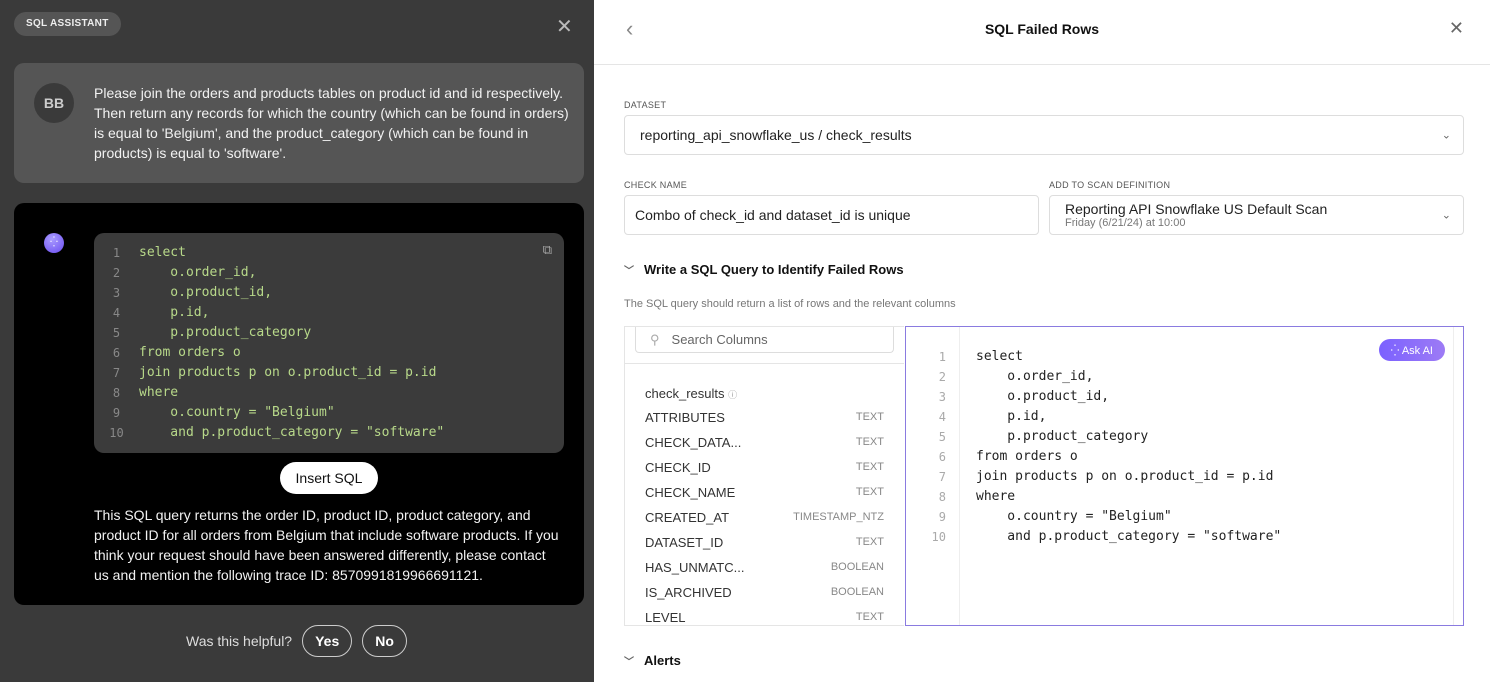 The height and width of the screenshot is (682, 1490). Describe the element at coordinates (733, 395) in the screenshot. I see `info-icon: ⓘ` at that location.